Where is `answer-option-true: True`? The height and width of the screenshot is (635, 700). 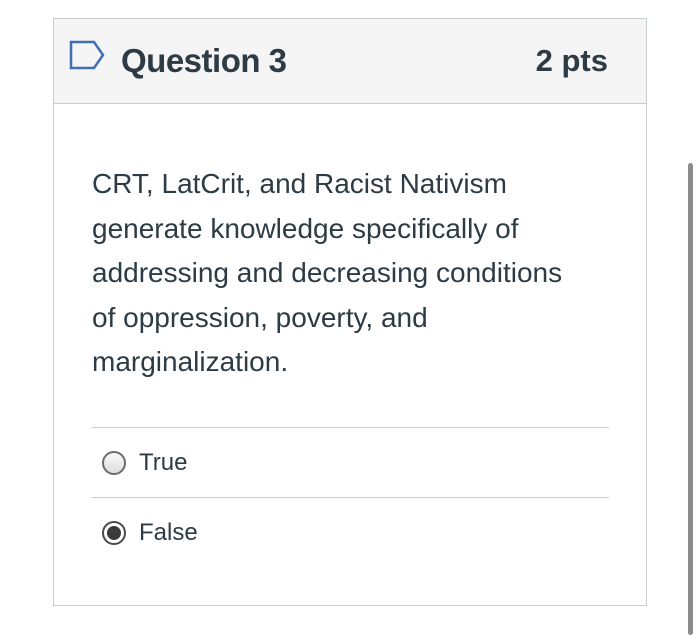
answer-option-true: True is located at coordinates (350, 462).